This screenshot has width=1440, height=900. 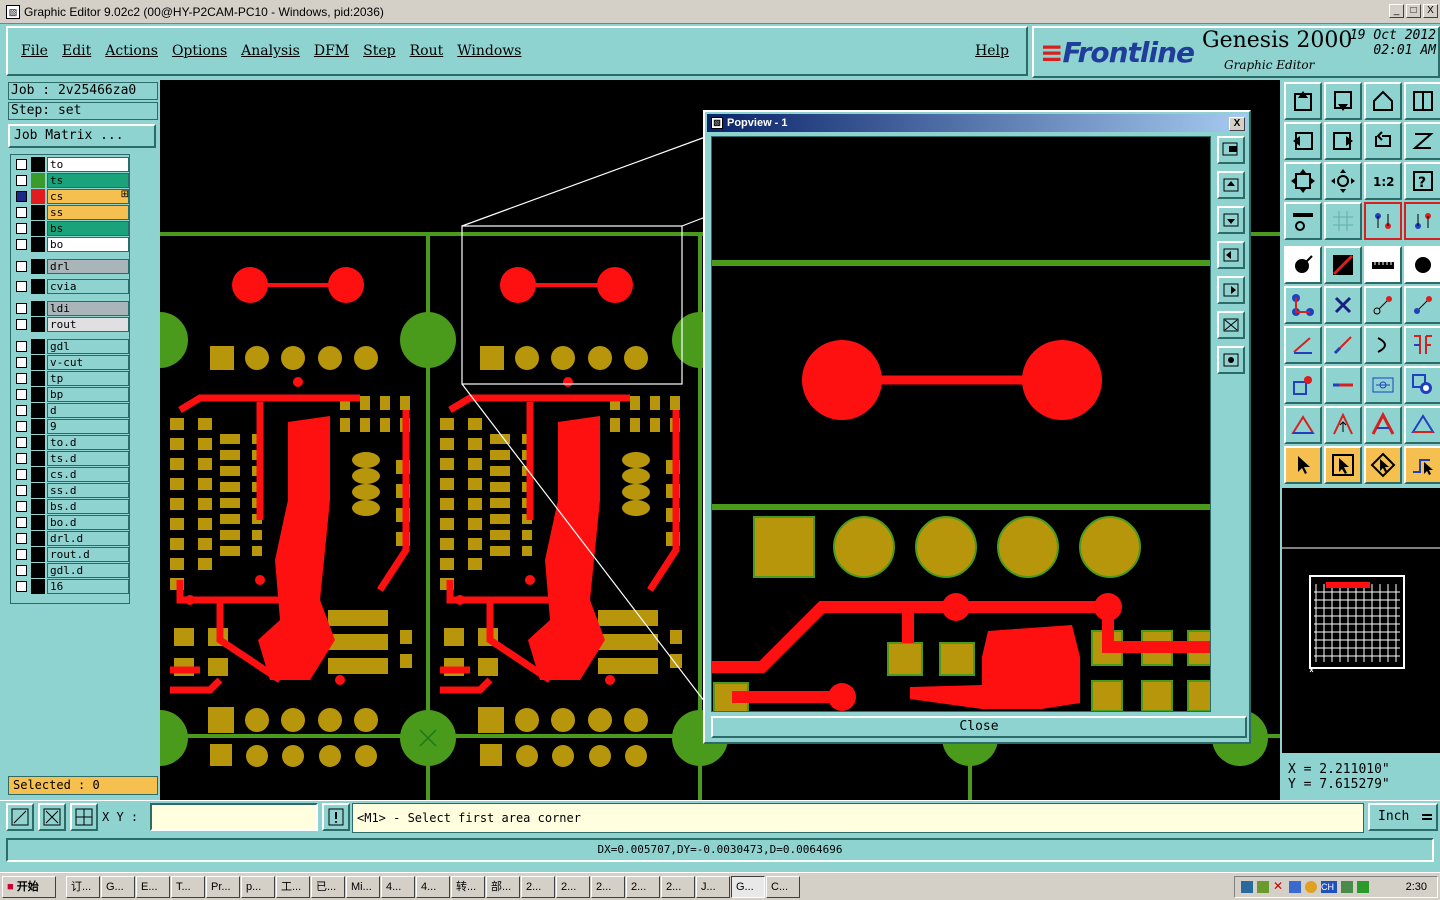 What do you see at coordinates (1363, 887) in the screenshot?
I see `security-icon` at bounding box center [1363, 887].